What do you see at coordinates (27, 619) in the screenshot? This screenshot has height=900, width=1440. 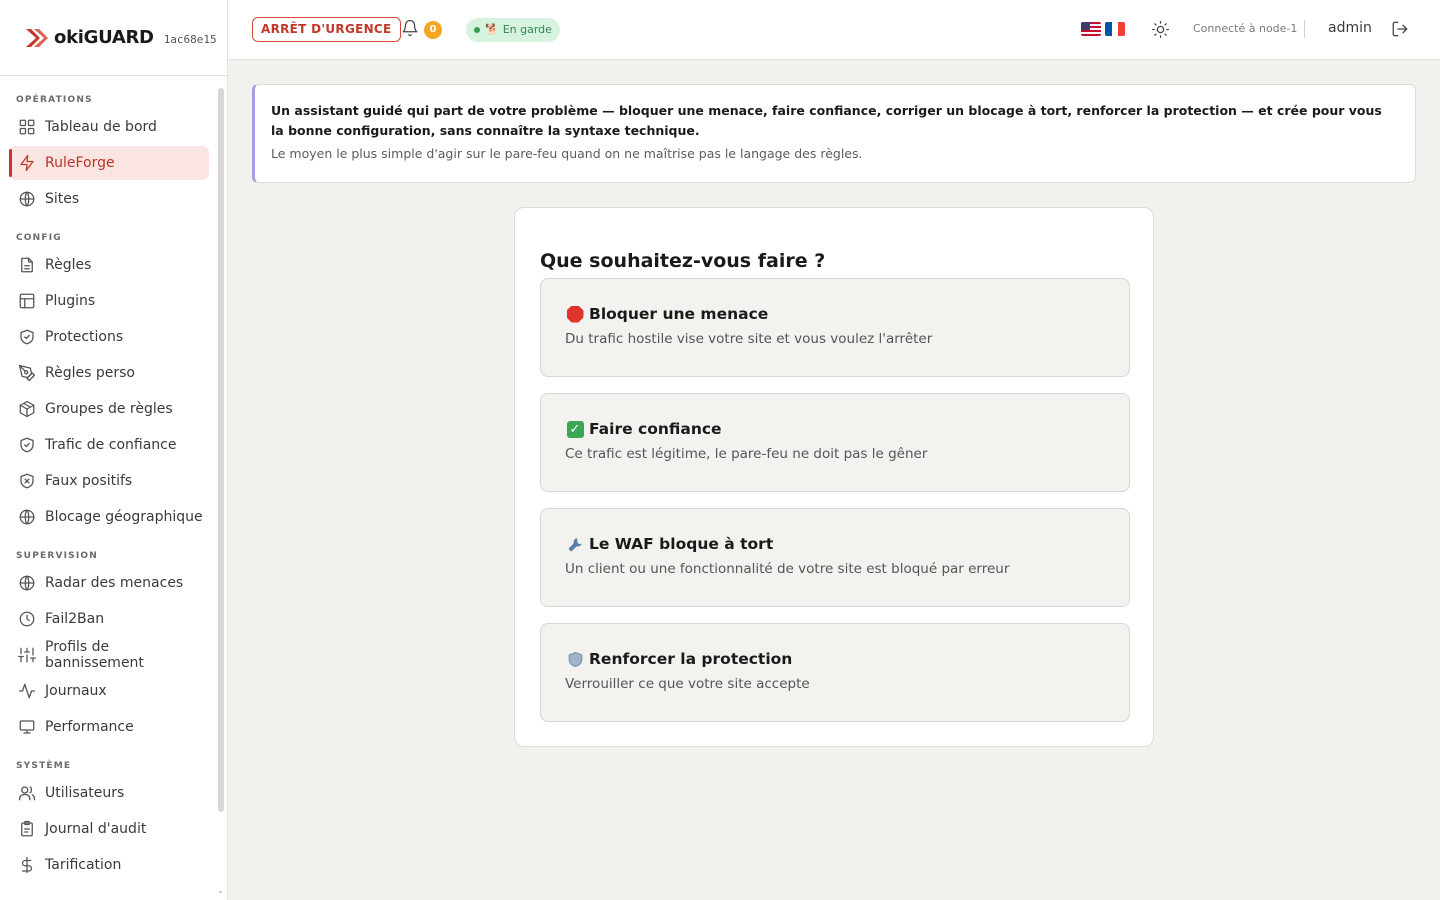 I see `clock-icon` at bounding box center [27, 619].